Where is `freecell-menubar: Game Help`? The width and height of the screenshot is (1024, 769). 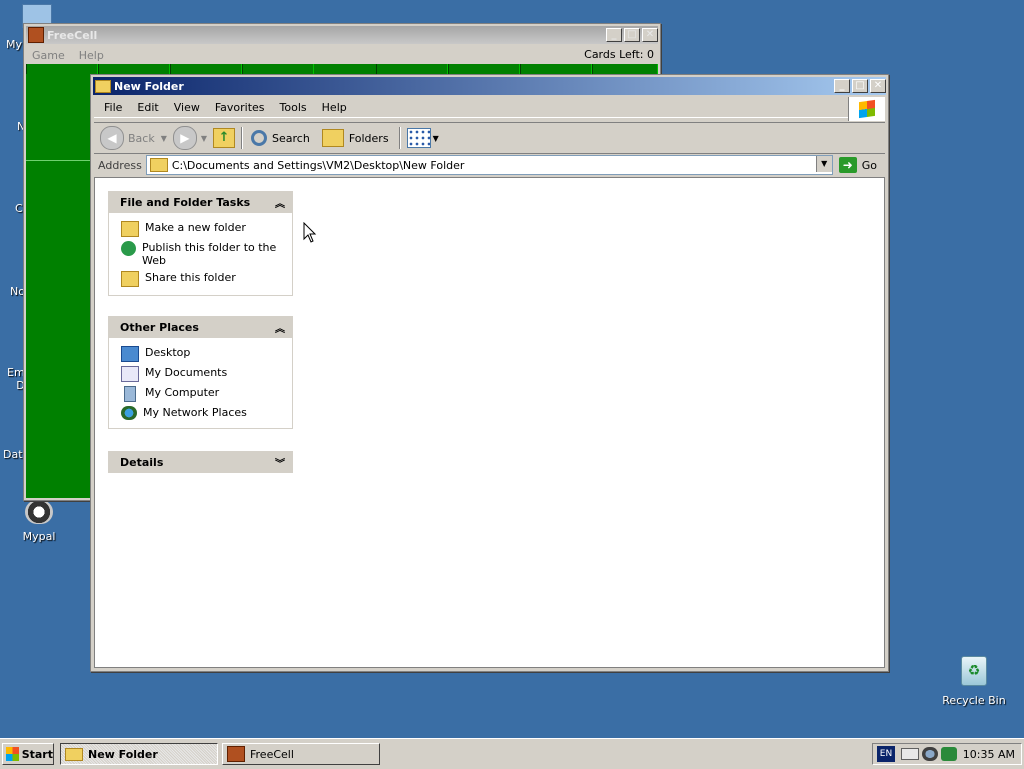
freecell-menubar: Game Help is located at coordinates (342, 55).